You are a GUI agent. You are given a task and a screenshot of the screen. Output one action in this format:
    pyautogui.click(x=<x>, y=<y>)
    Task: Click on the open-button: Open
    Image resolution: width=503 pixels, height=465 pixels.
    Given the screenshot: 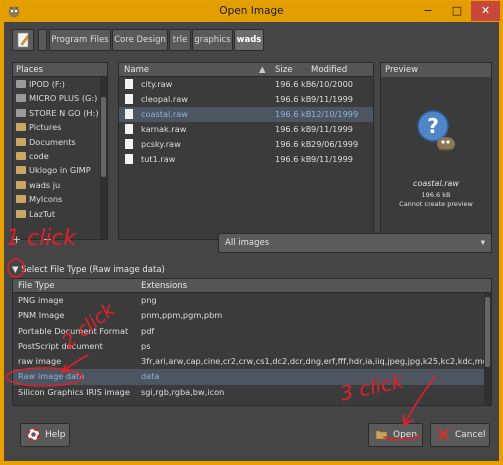 What is the action you would take?
    pyautogui.click(x=395, y=435)
    